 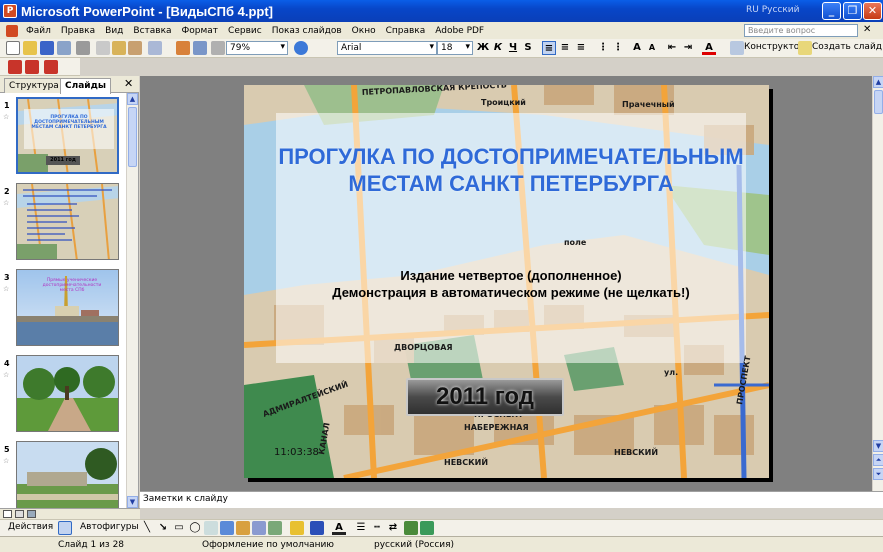 I want to click on minimize-button: _, so click(x=831, y=11).